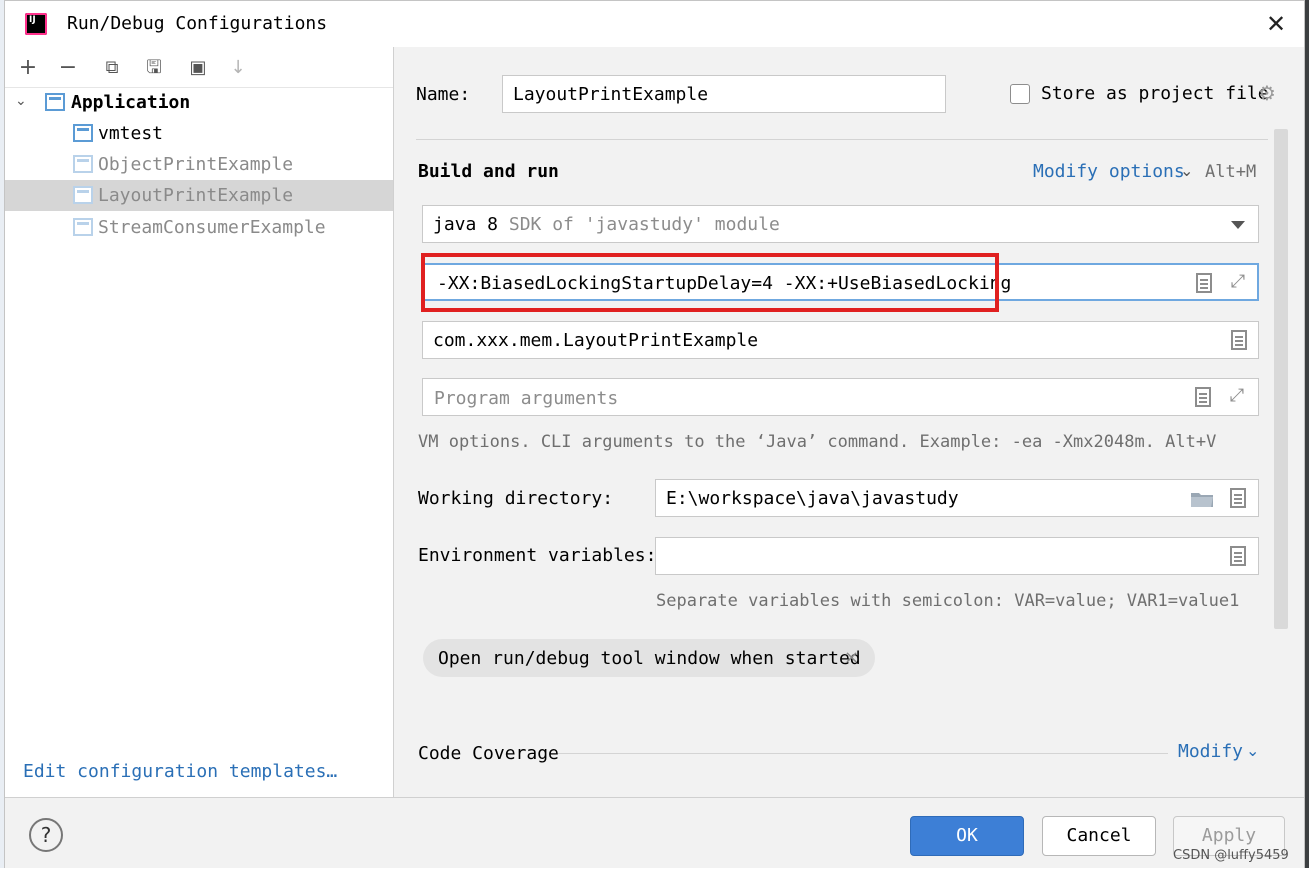  What do you see at coordinates (488, 753) in the screenshot?
I see `code-coverage-heading: Code Coverage` at bounding box center [488, 753].